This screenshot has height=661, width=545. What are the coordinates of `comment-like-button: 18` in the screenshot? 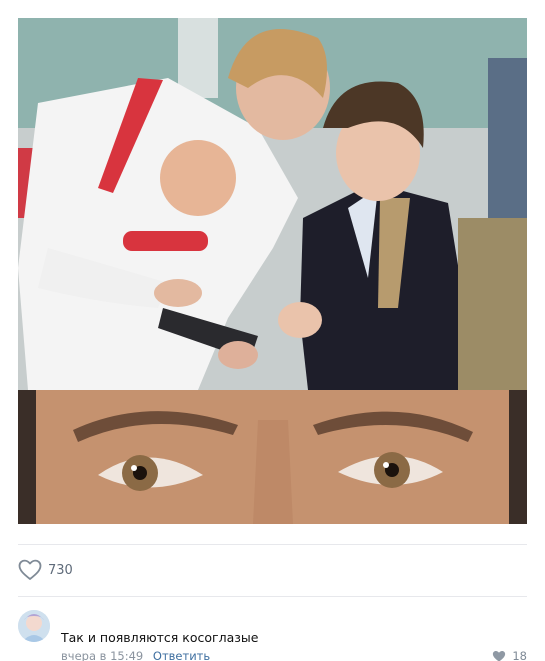 It's located at (509, 655).